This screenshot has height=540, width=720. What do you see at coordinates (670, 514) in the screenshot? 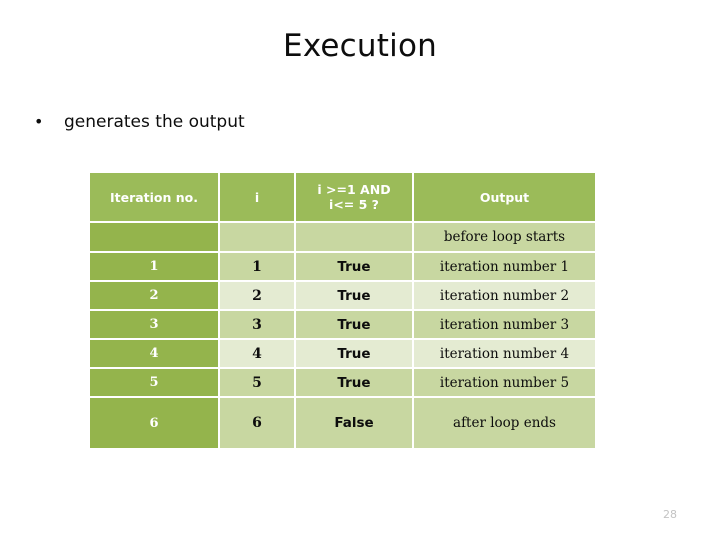
I see `page-number: 28` at bounding box center [670, 514].